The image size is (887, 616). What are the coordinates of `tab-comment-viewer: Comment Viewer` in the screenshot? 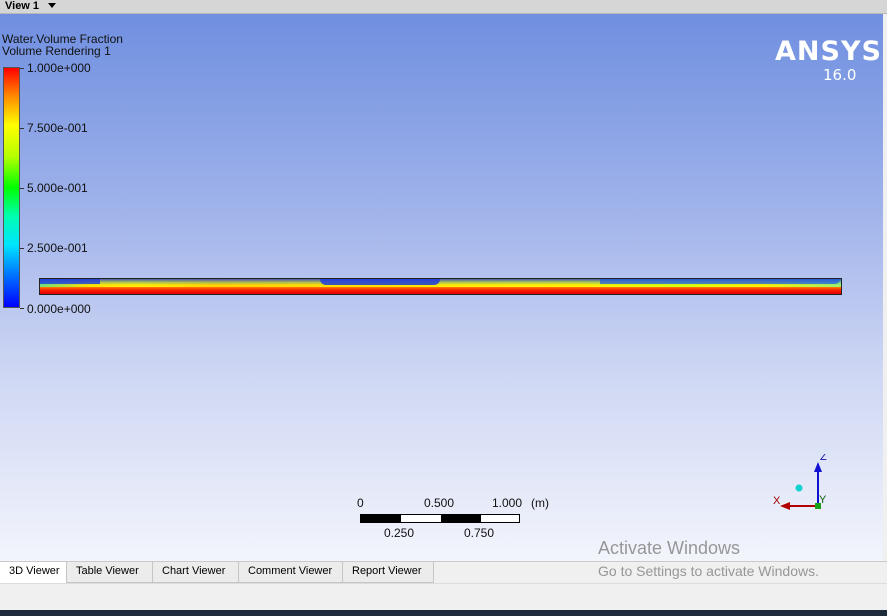 It's located at (291, 572).